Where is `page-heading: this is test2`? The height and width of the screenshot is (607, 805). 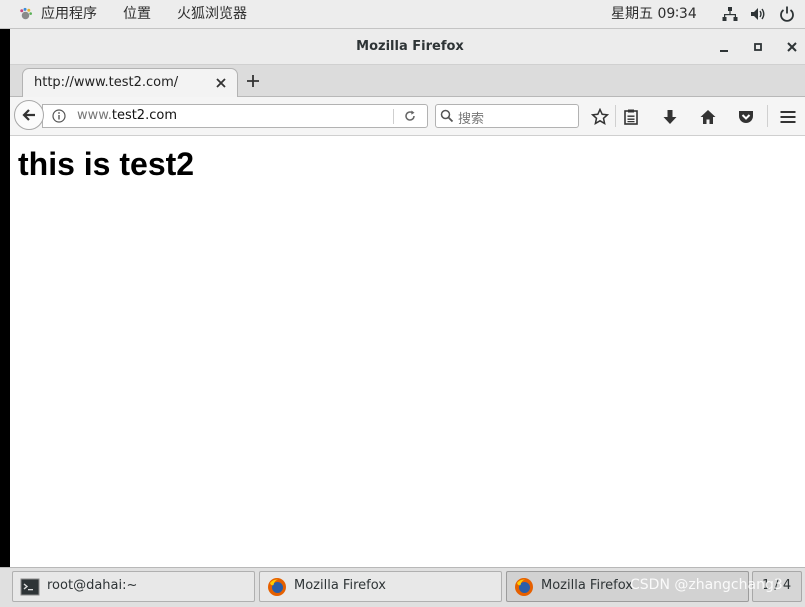
page-heading: this is test2 is located at coordinates (106, 164).